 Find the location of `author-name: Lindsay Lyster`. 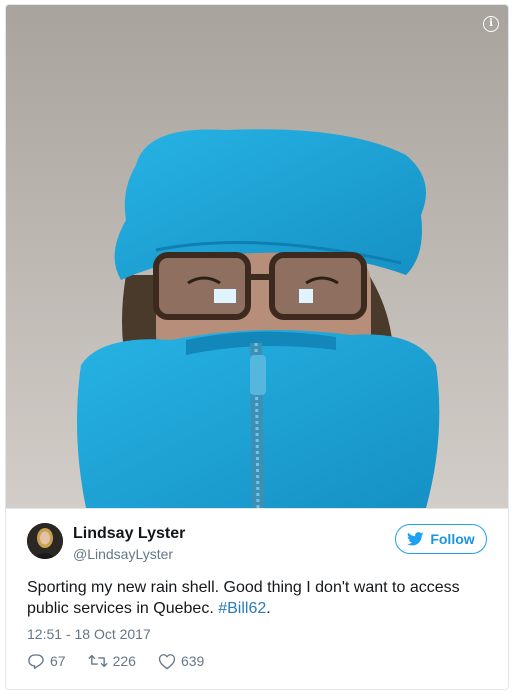

author-name: Lindsay Lyster is located at coordinates (129, 534).